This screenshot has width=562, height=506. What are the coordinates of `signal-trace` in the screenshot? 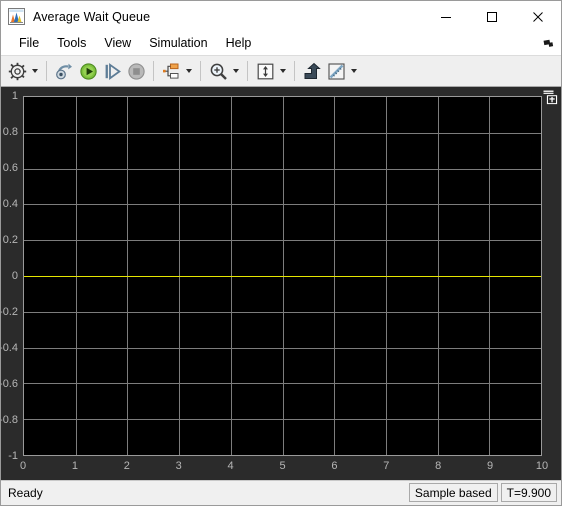 It's located at (282, 276).